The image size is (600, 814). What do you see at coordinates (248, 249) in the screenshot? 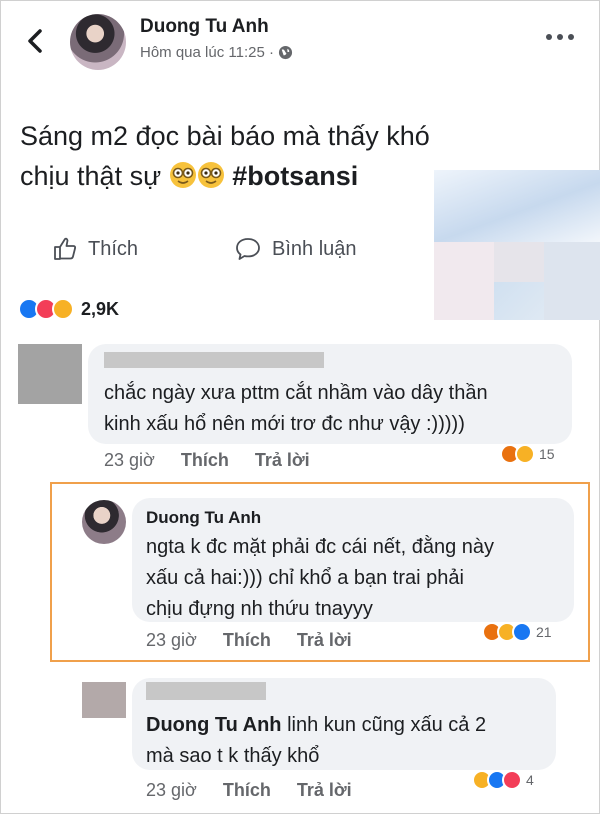
I see `comment-bubble-icon` at bounding box center [248, 249].